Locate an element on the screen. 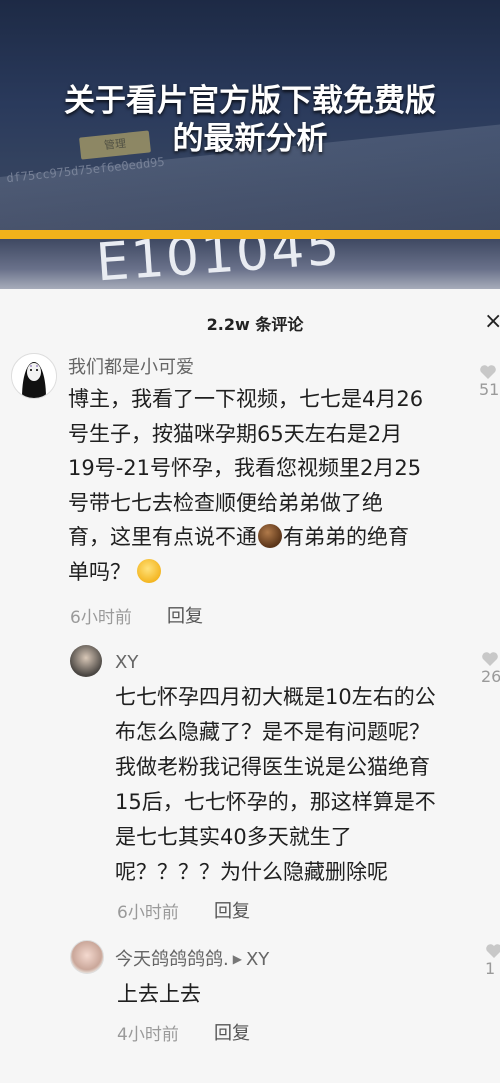 The image size is (500, 1083). comment-line: 号生子，按猫咪孕期65天左右是2月 is located at coordinates (235, 433).